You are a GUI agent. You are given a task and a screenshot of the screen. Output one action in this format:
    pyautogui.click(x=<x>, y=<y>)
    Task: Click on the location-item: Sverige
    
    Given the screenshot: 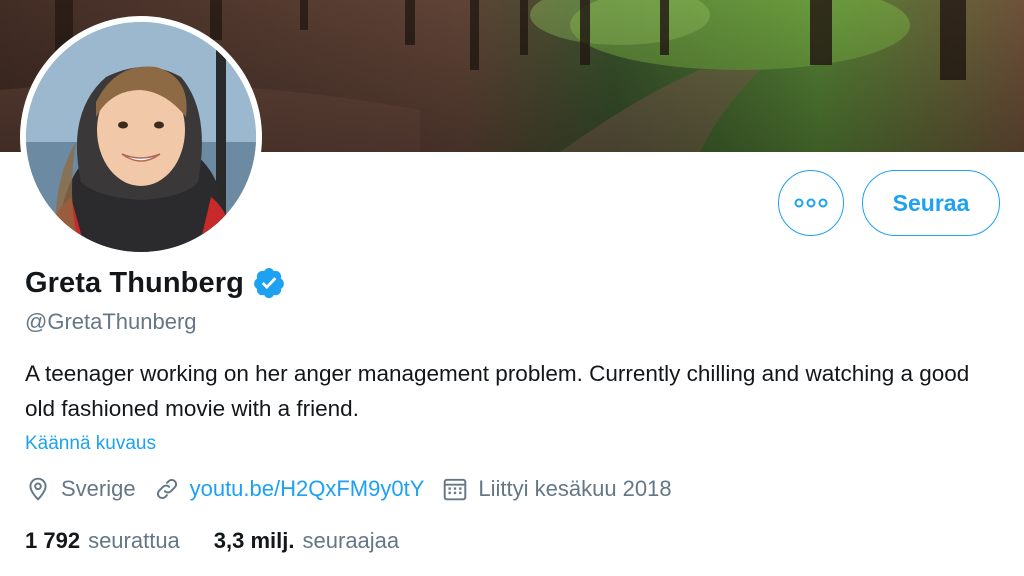 What is the action you would take?
    pyautogui.click(x=80, y=489)
    